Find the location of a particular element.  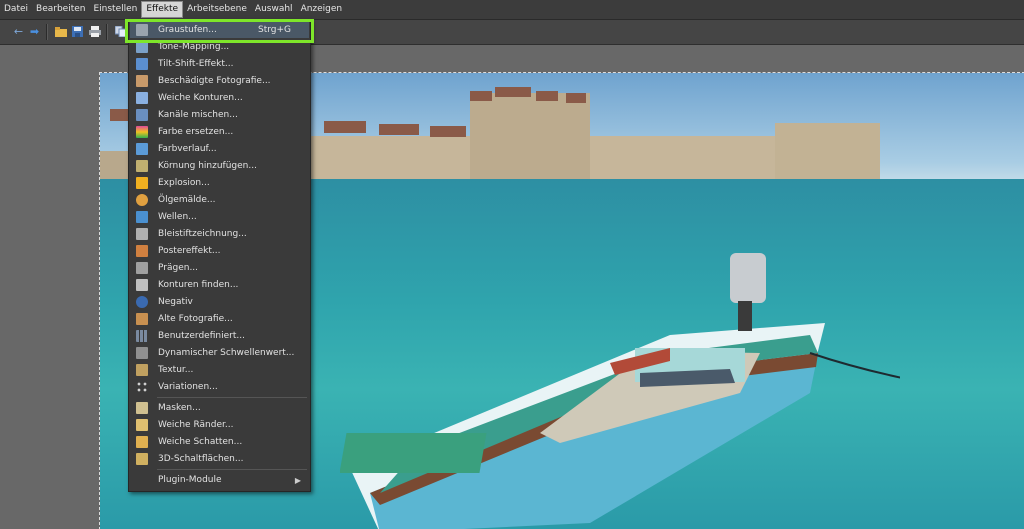

custom-filter-icon is located at coordinates (142, 336).